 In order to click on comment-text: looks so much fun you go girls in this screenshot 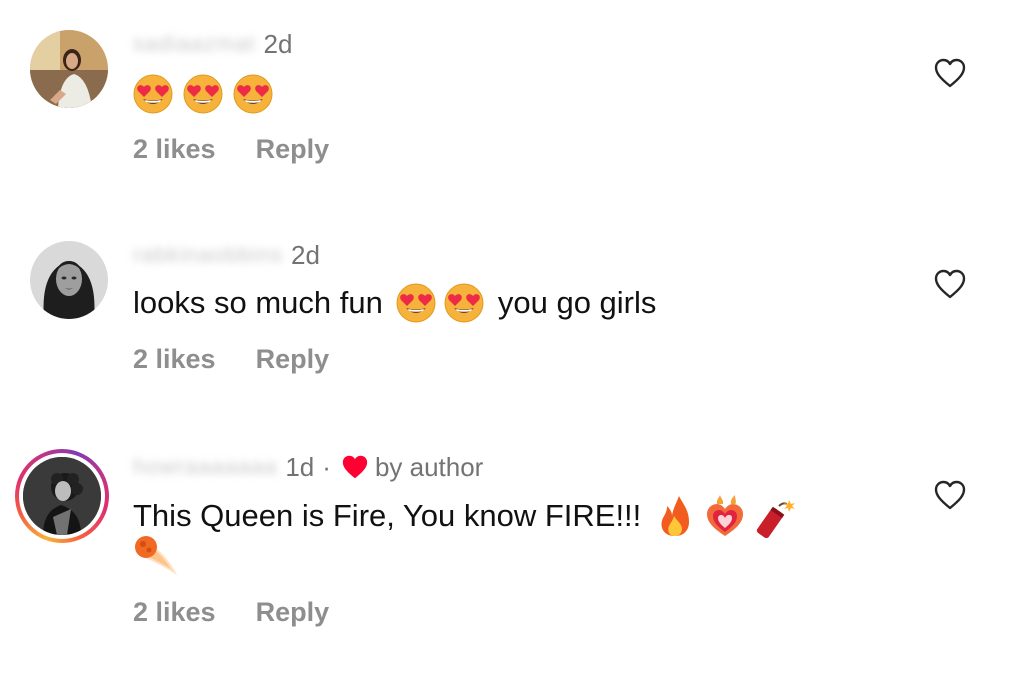, I will do `click(394, 303)`.